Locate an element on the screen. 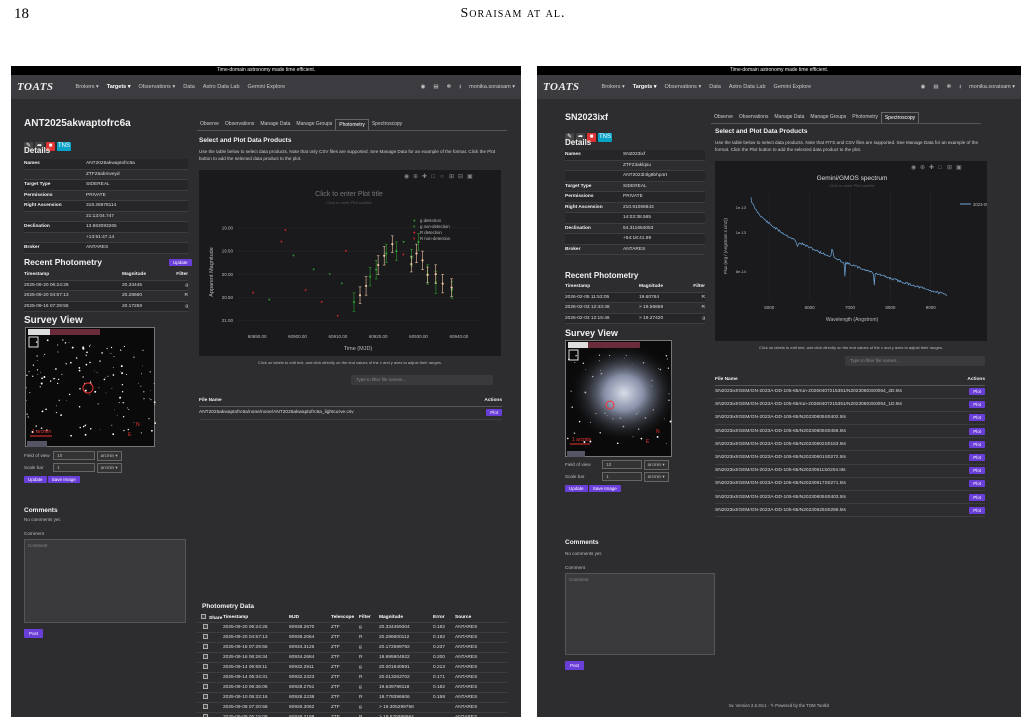  phot-header: Error is located at coordinates (439, 617).